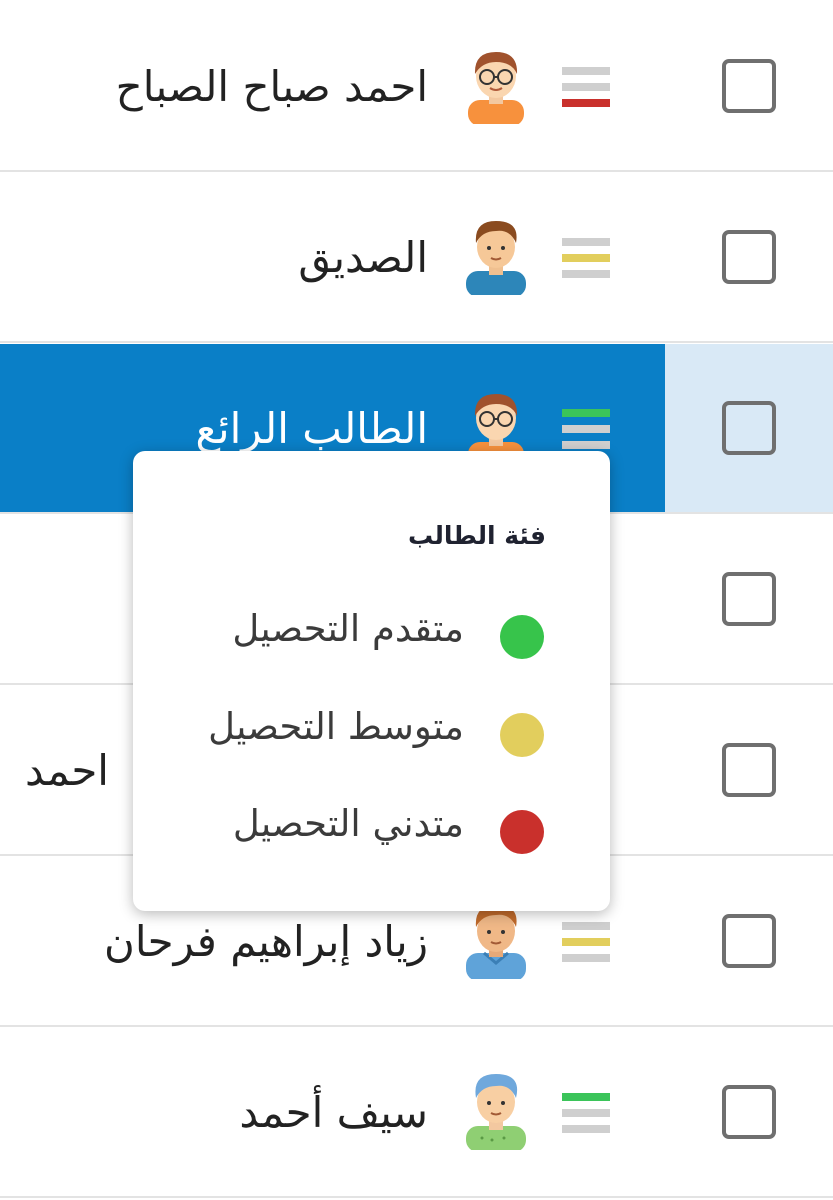  What do you see at coordinates (67, 770) in the screenshot?
I see `student-name: احمد` at bounding box center [67, 770].